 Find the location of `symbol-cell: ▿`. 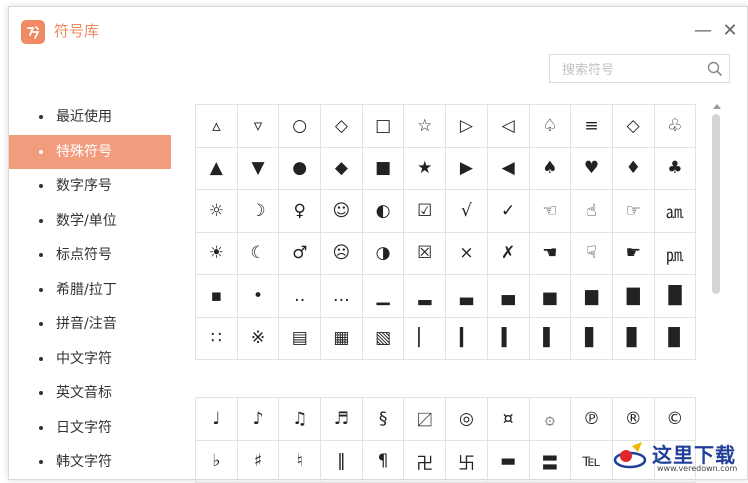

symbol-cell: ▿ is located at coordinates (259, 126).